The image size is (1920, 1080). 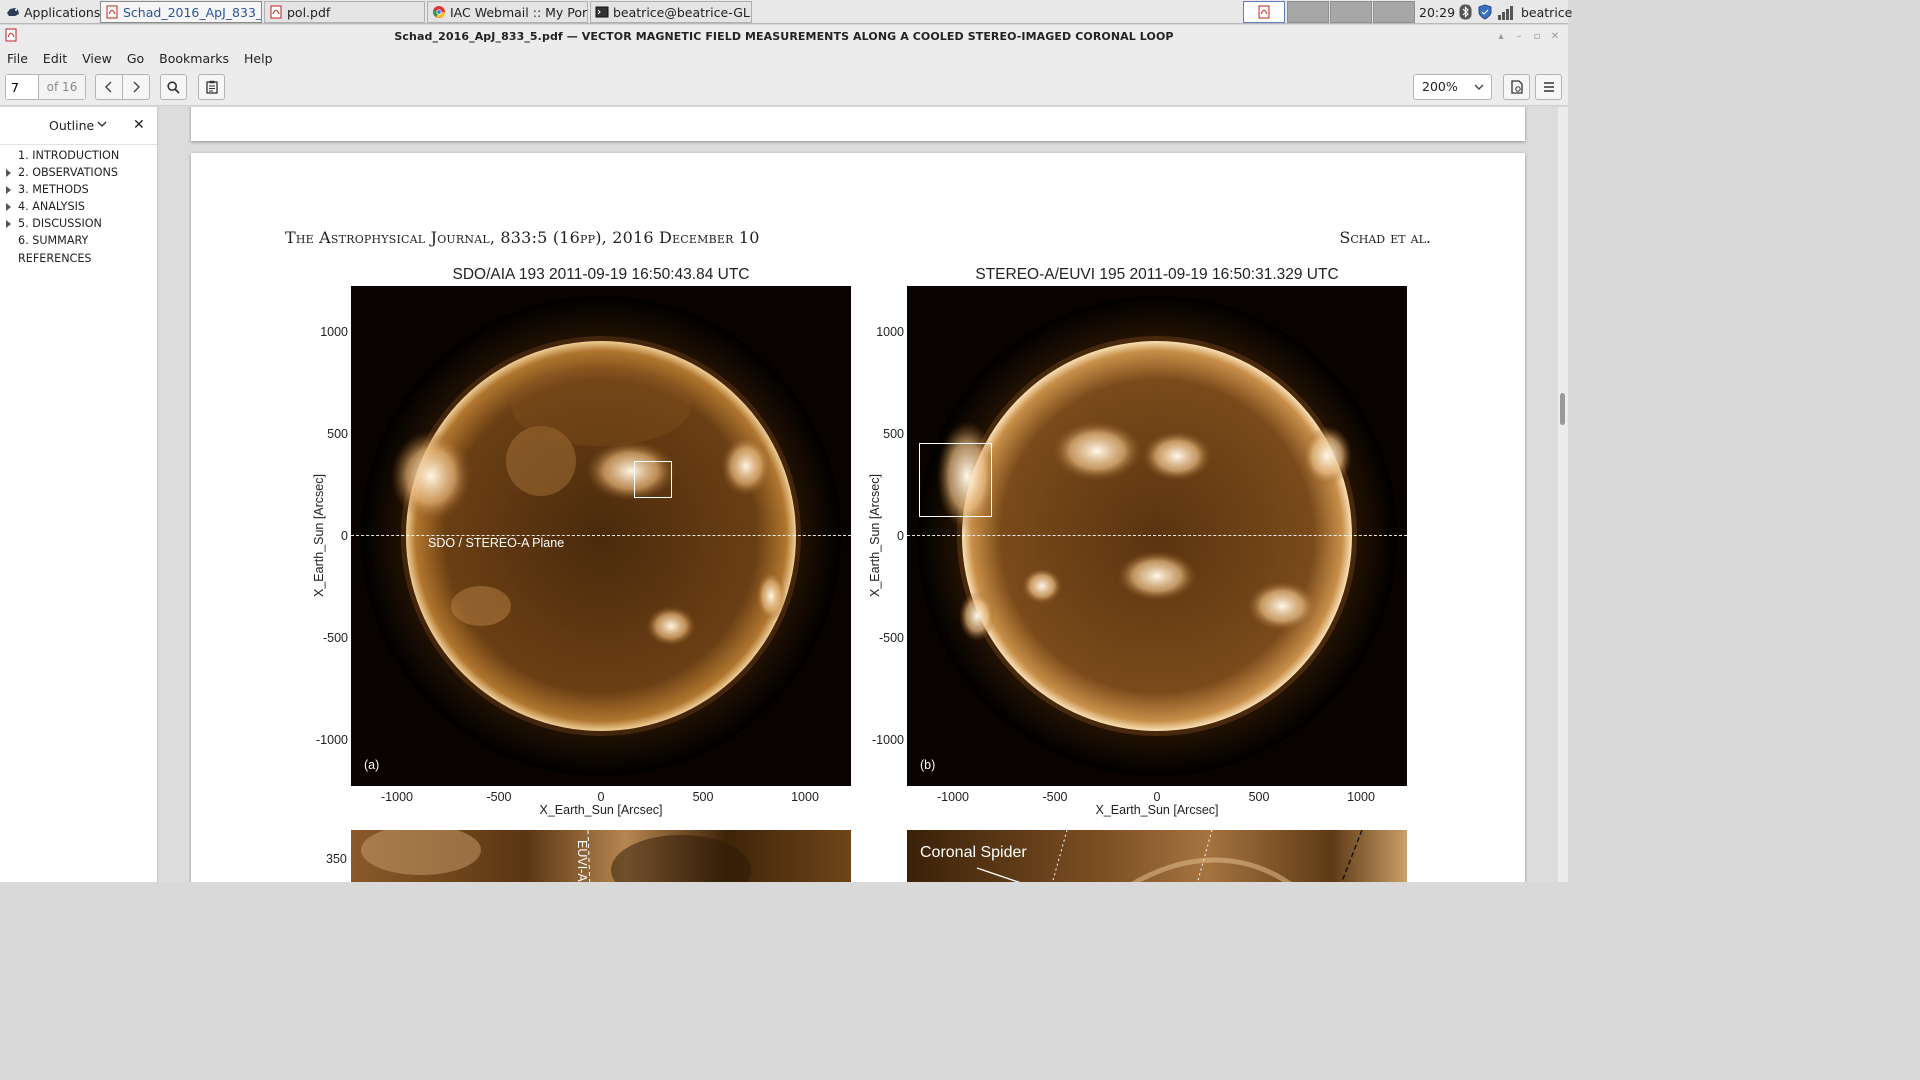 I want to click on author-running-header: Schad et al., so click(x=1385, y=237).